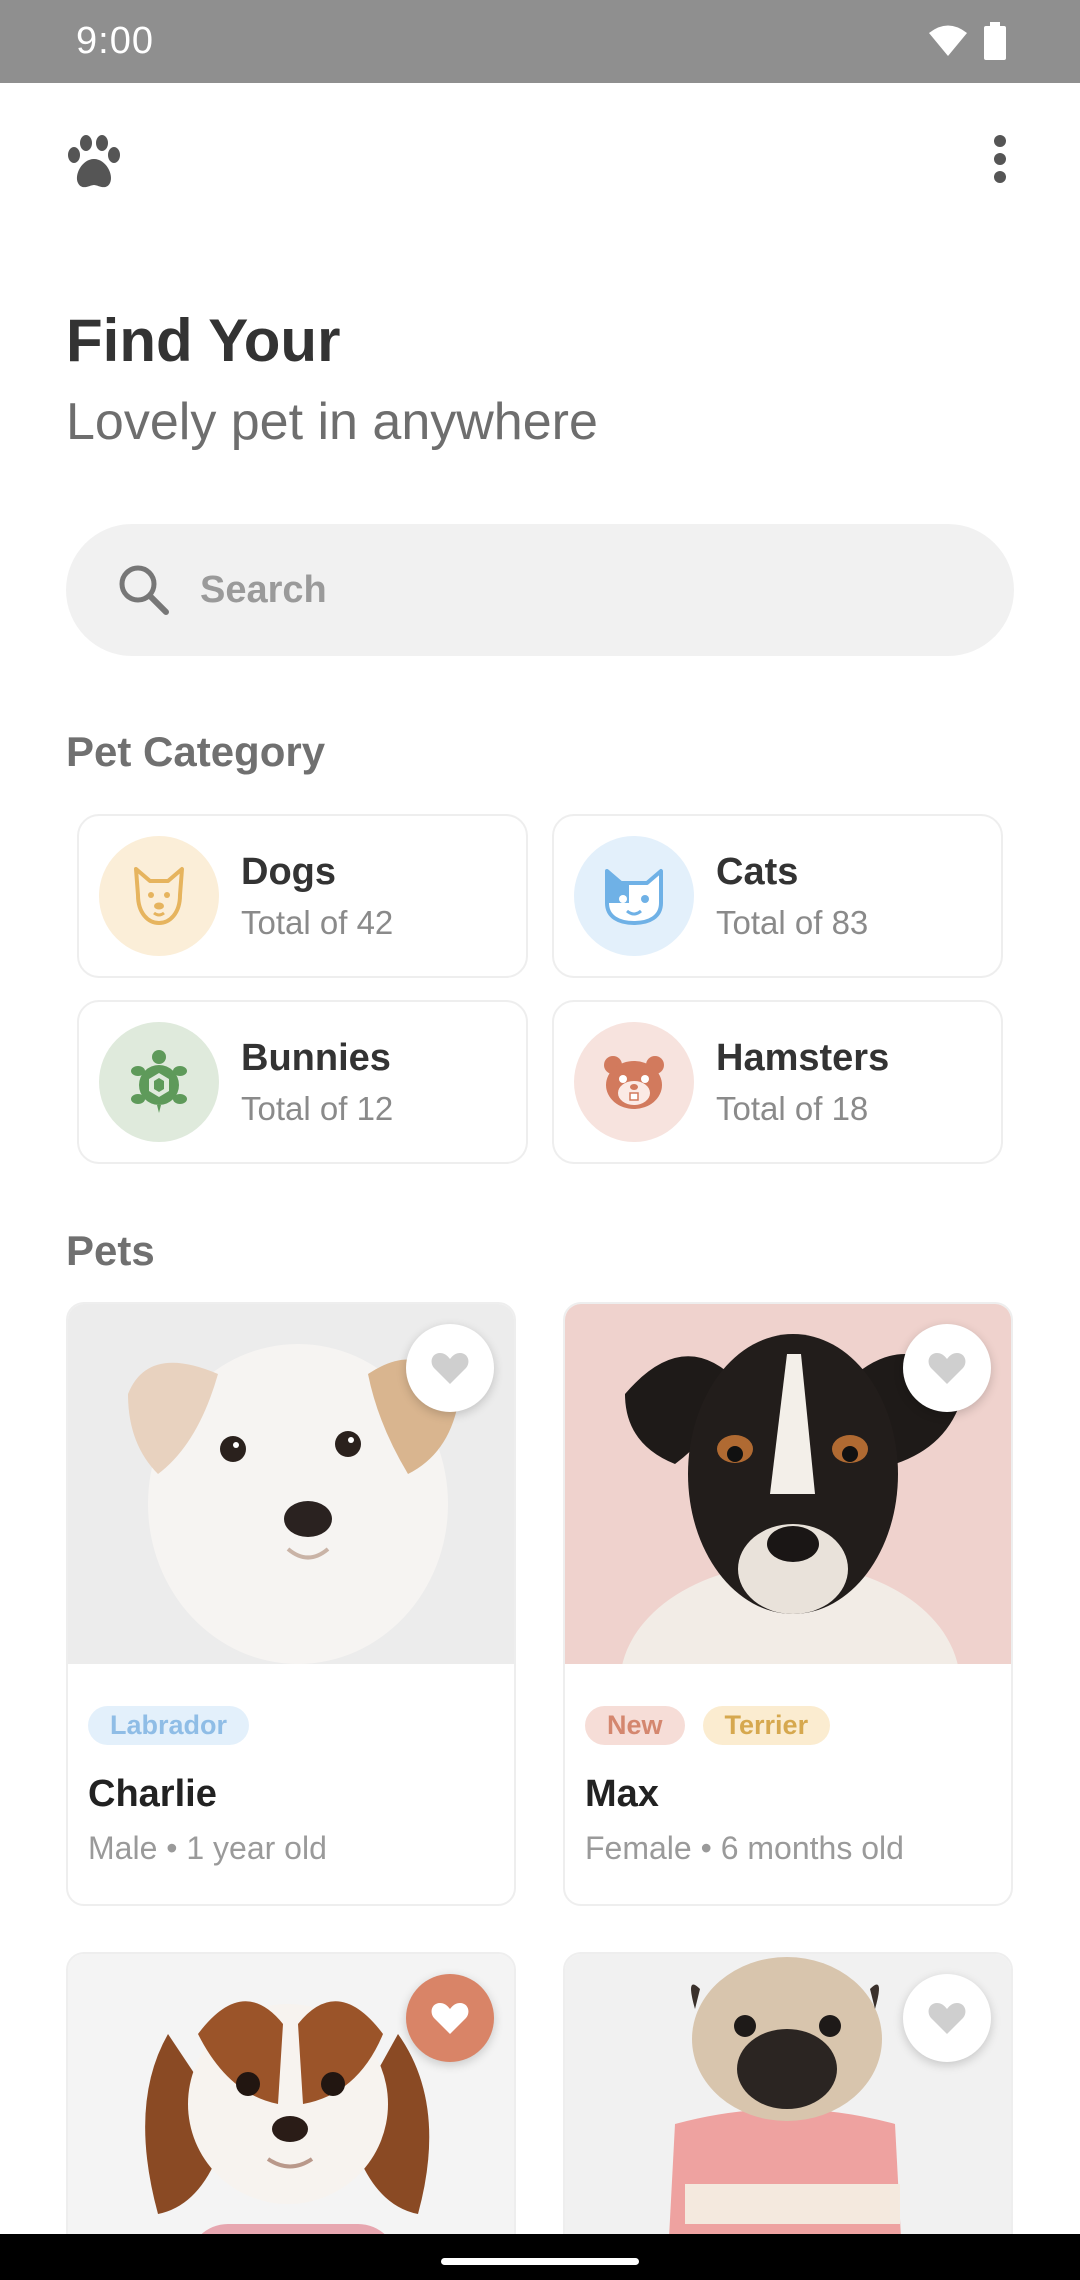 The width and height of the screenshot is (1080, 2280). I want to click on search-bar, so click(540, 590).